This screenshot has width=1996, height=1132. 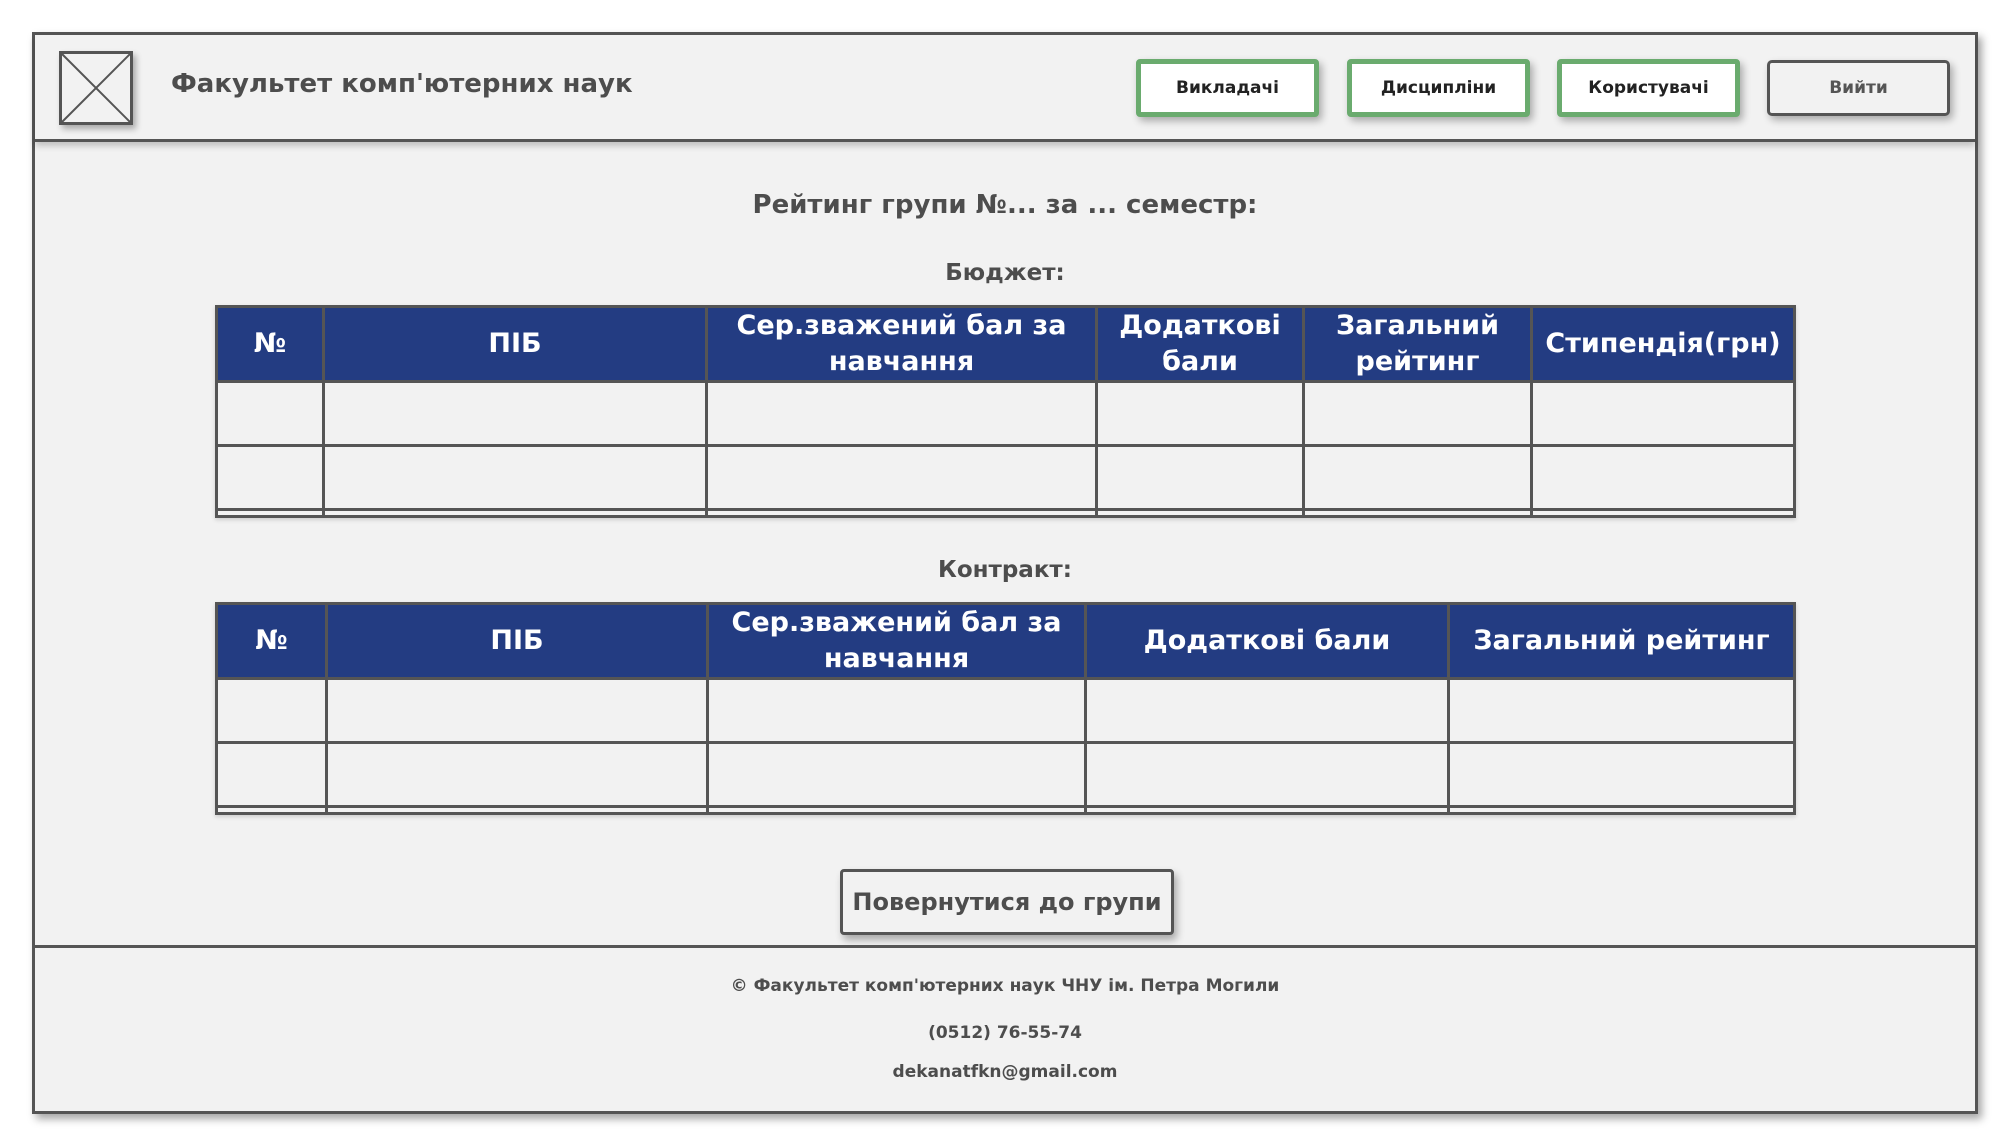 I want to click on contract-section-label: Контракт:, so click(x=1005, y=570).